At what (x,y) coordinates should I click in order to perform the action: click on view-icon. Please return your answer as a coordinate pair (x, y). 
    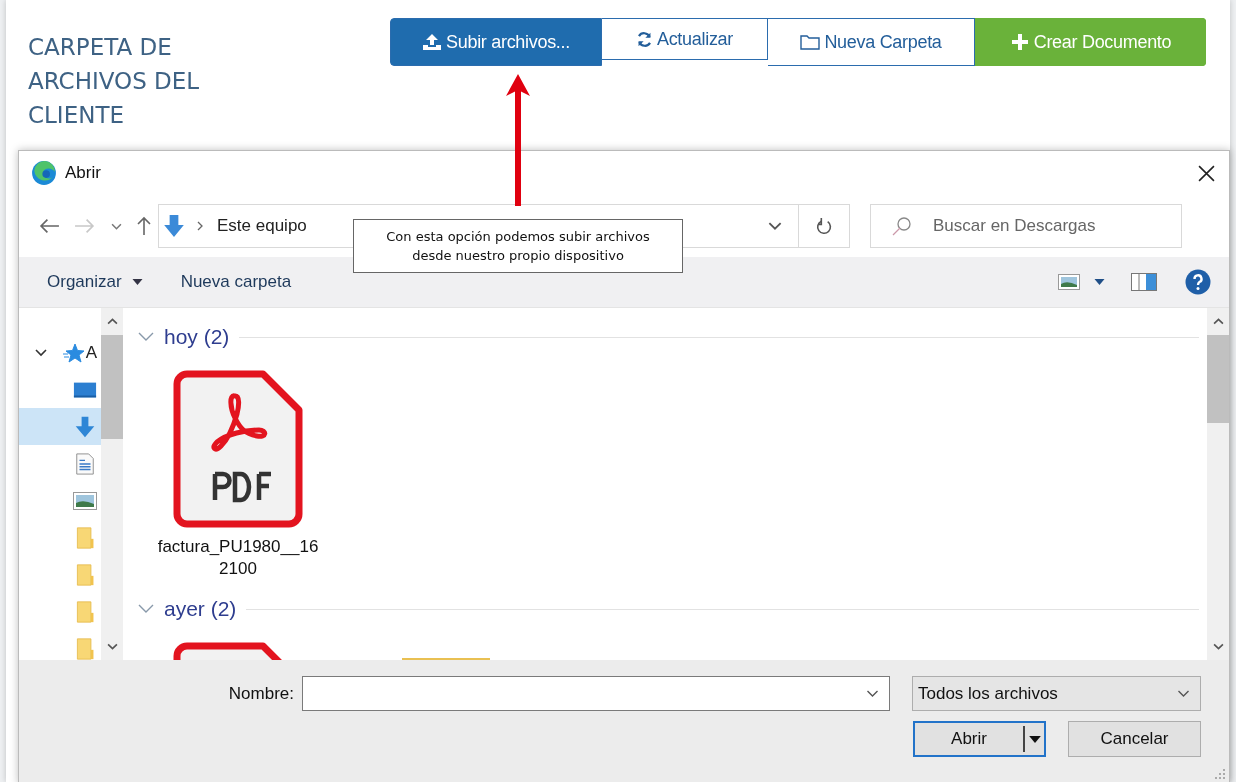
    Looking at the image, I should click on (1069, 282).